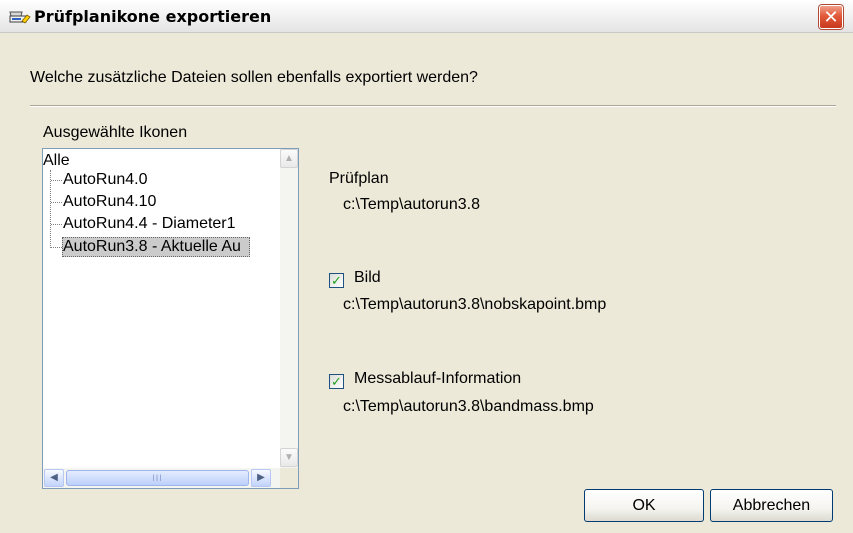 This screenshot has width=853, height=533. I want to click on tree-item: AutoRun4.0, so click(109, 180).